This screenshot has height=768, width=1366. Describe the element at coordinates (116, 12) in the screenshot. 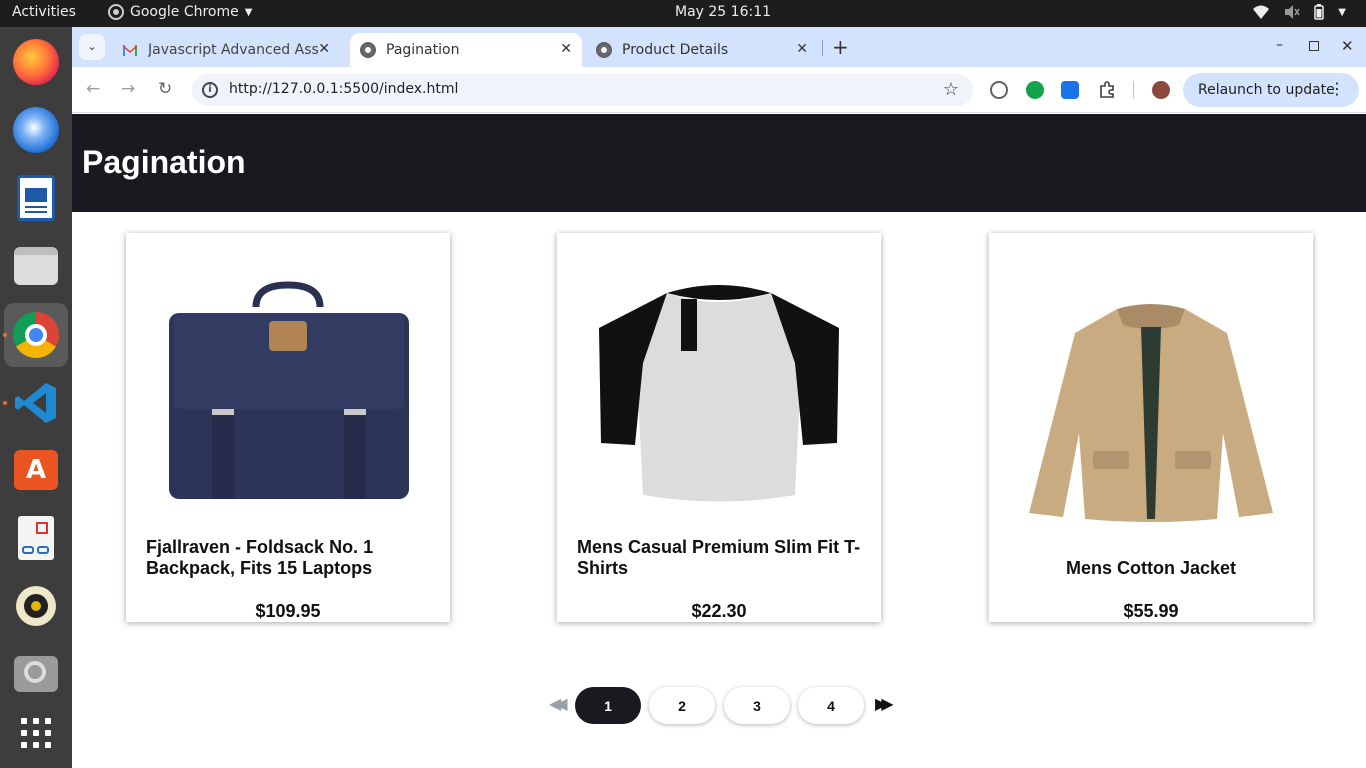

I see `chrome-small-icon` at that location.